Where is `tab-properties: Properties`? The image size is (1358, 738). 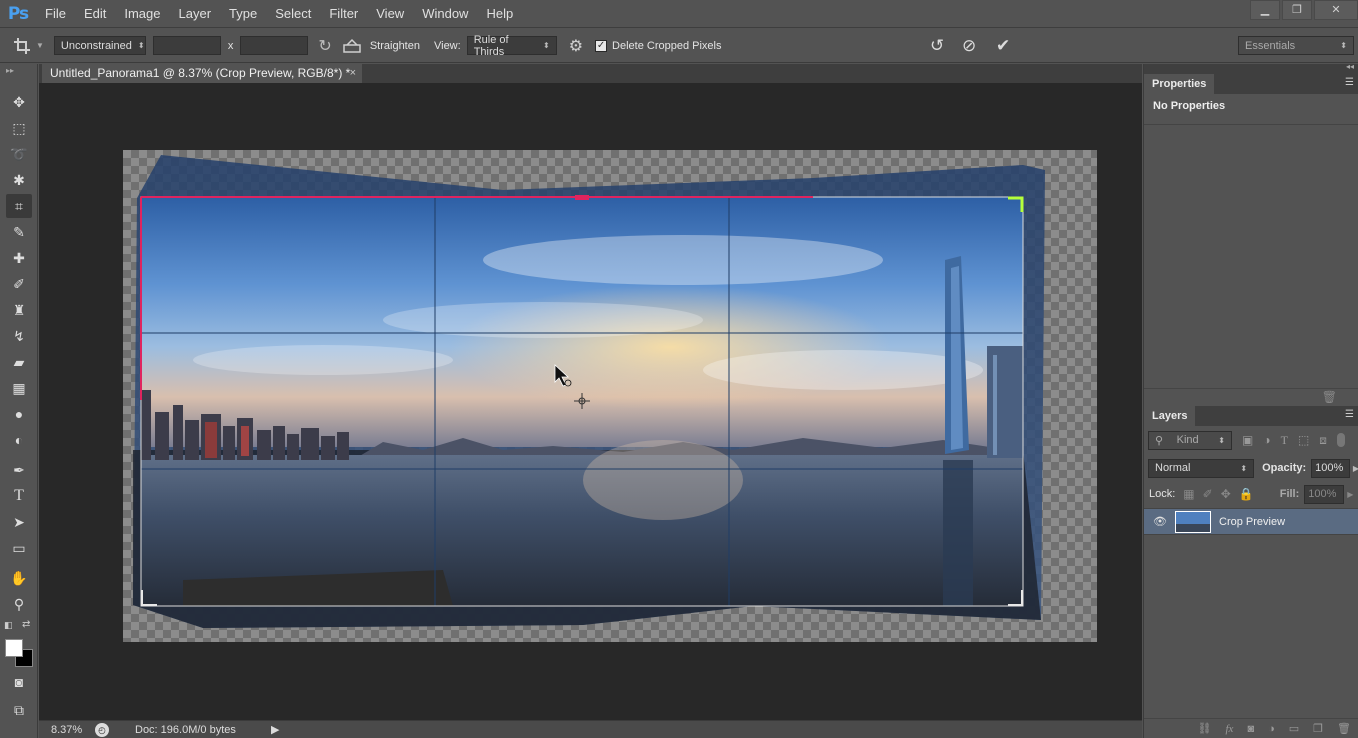
tab-properties: Properties is located at coordinates (1179, 84).